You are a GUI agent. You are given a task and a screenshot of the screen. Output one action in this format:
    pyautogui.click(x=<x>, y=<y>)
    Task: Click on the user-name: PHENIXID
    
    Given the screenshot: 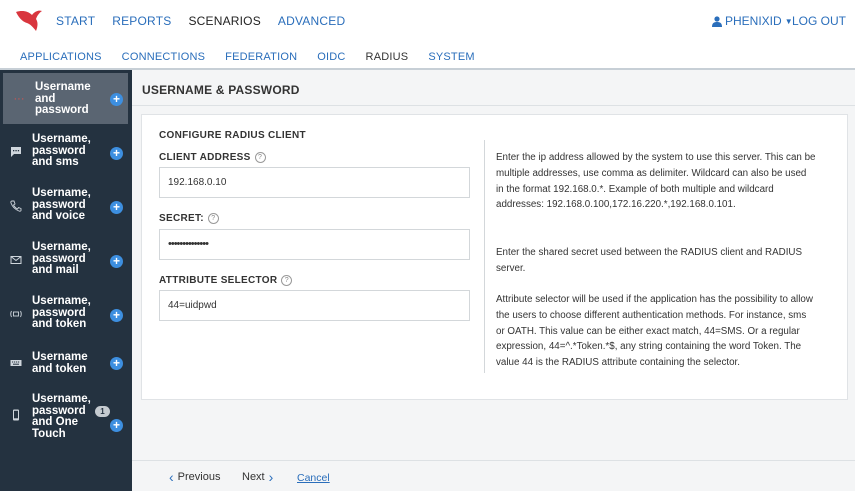 What is the action you would take?
    pyautogui.click(x=753, y=21)
    